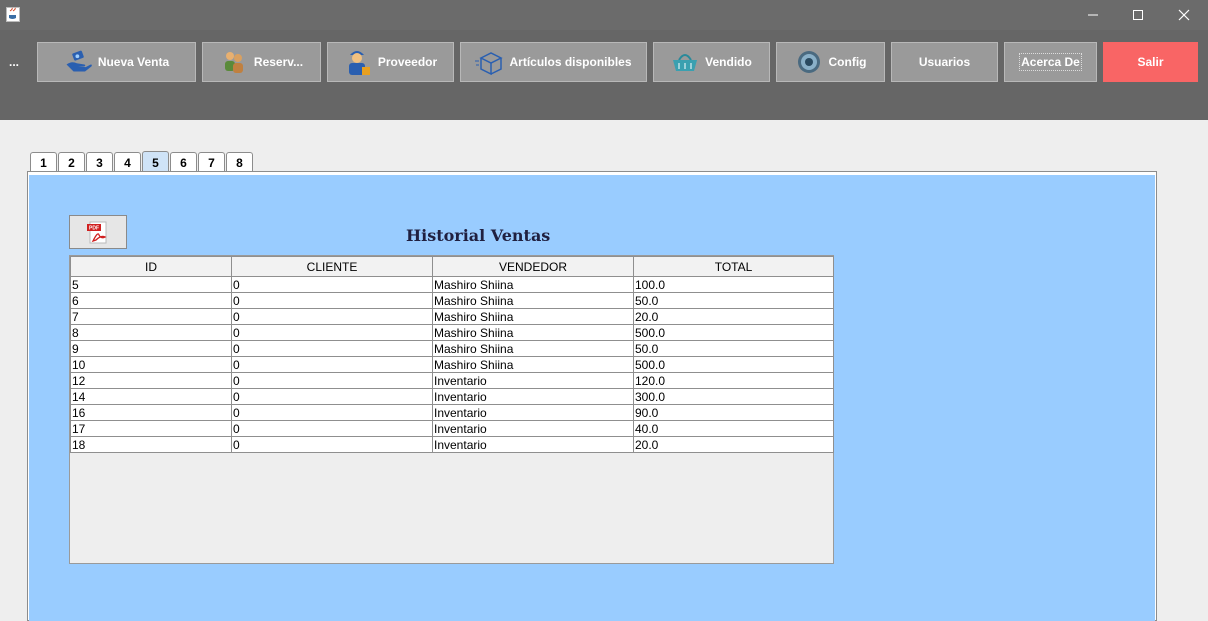 This screenshot has height=621, width=1208. Describe the element at coordinates (151, 332) in the screenshot. I see `cell-id: 8` at that location.